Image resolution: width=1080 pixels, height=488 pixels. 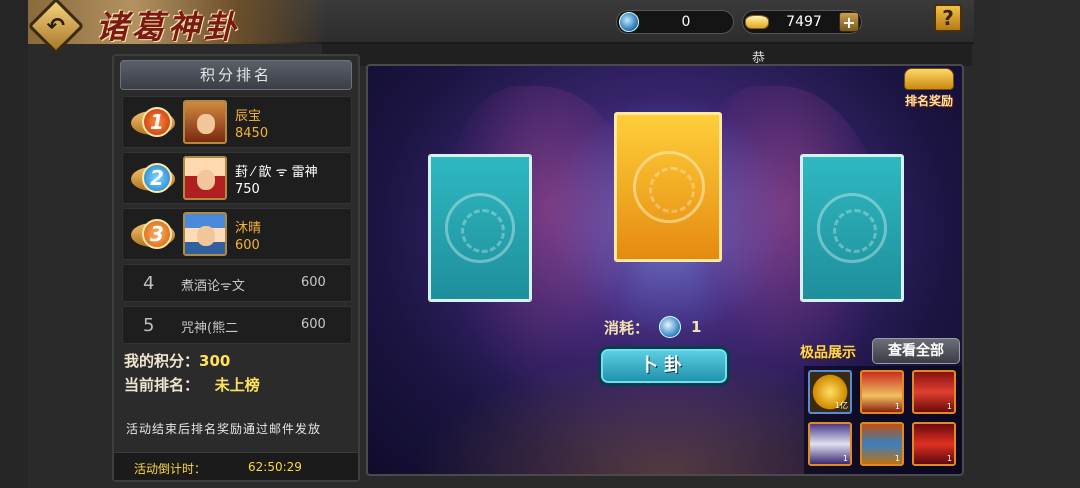 I want to click on rank-row-2: 2 葑 ⁄ 歆 ᯤ 雷神 750, so click(x=237, y=178).